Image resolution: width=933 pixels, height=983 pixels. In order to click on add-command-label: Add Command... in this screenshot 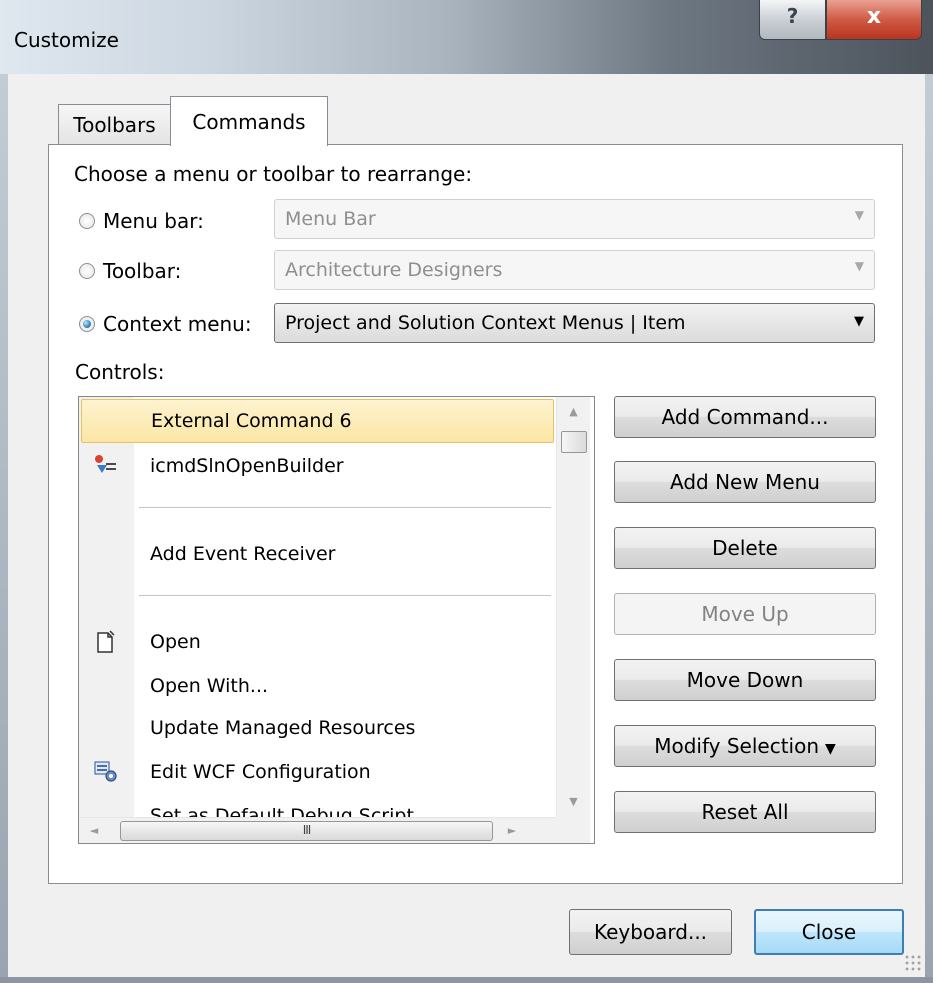, I will do `click(745, 417)`.